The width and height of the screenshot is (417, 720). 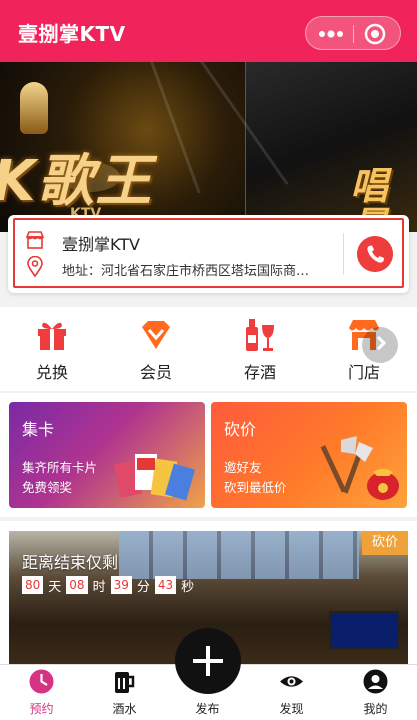 I want to click on storefront-icon, so click(x=35, y=240).